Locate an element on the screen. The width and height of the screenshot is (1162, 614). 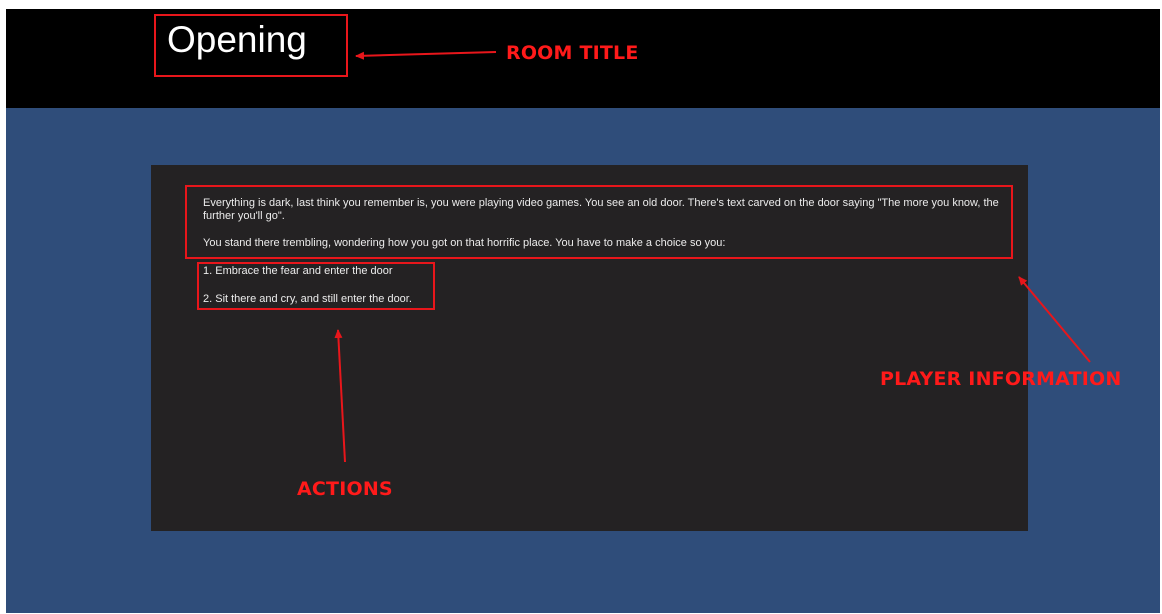
player-information-highlight is located at coordinates (599, 222).